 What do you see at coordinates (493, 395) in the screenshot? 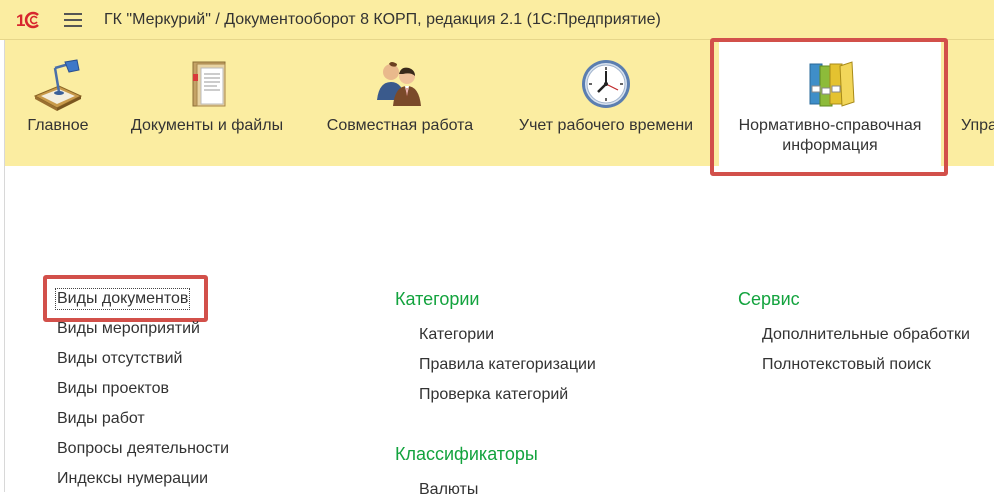
I see `list-item: Проверка категорий` at bounding box center [493, 395].